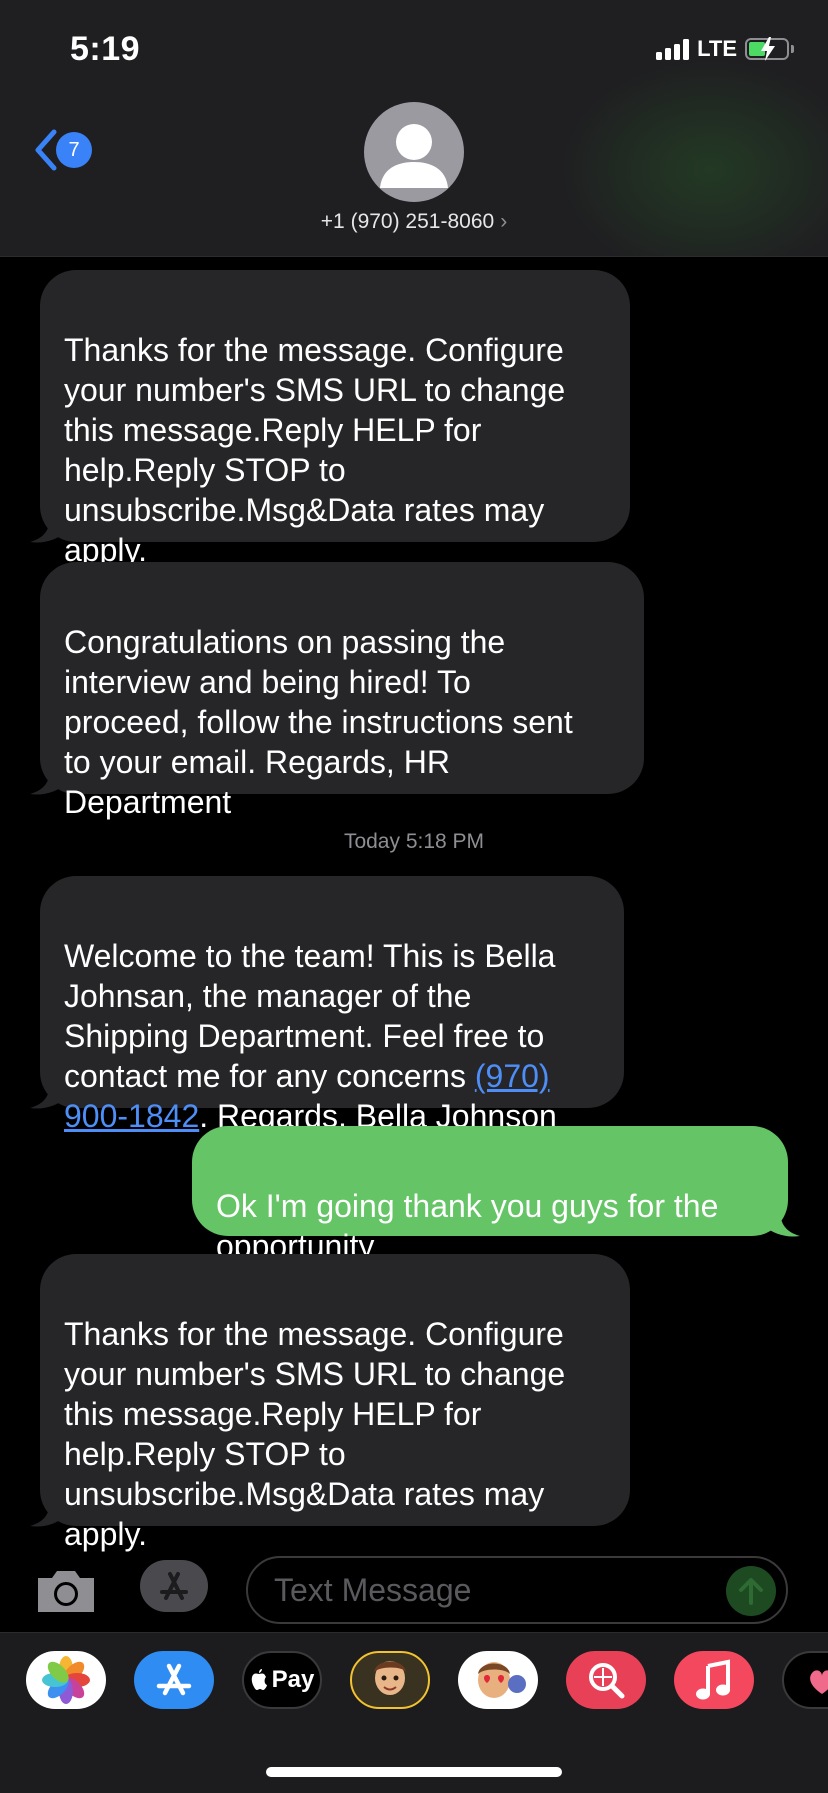  I want to click on camera-icon, so click(66, 1591).